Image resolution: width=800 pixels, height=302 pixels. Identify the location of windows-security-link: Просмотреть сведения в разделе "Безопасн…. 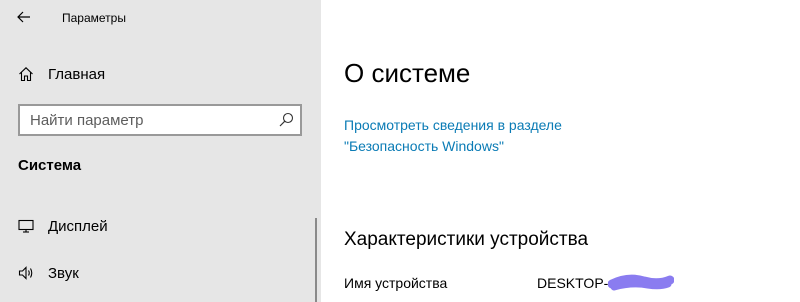
(474, 136).